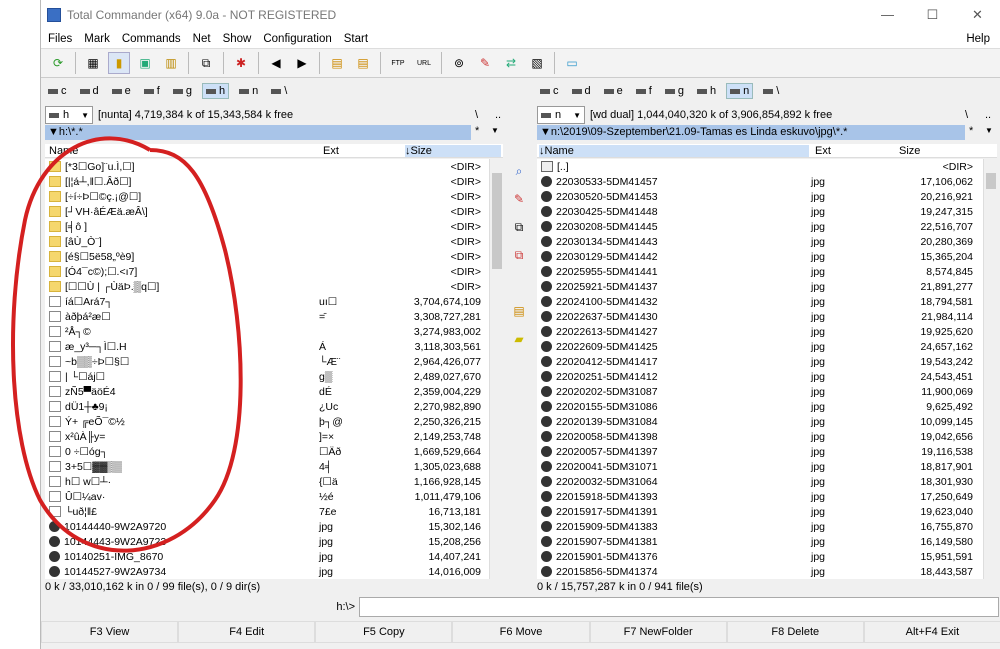  Describe the element at coordinates (302, 63) in the screenshot. I see `forward-icon: ▶` at that location.